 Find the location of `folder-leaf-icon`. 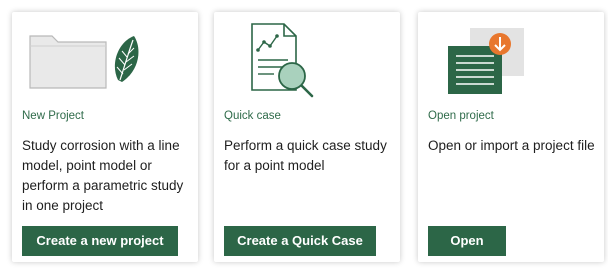

folder-leaf-icon is located at coordinates (84, 62).